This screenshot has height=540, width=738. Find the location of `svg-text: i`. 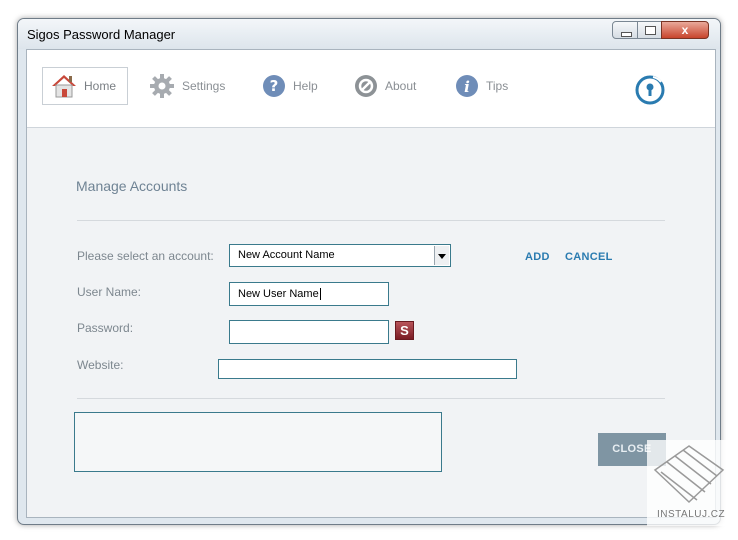

svg-text: i is located at coordinates (467, 87).